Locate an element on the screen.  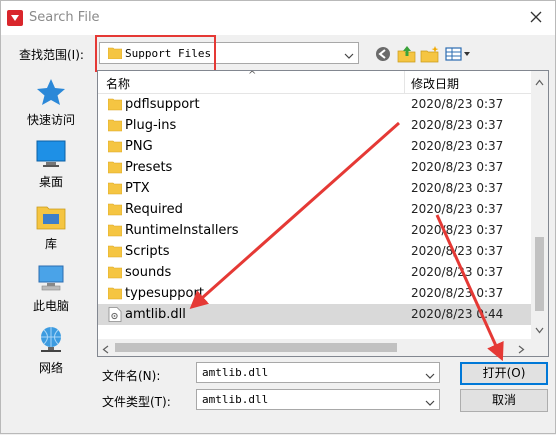
scroll-right-icon is located at coordinates (521, 349).